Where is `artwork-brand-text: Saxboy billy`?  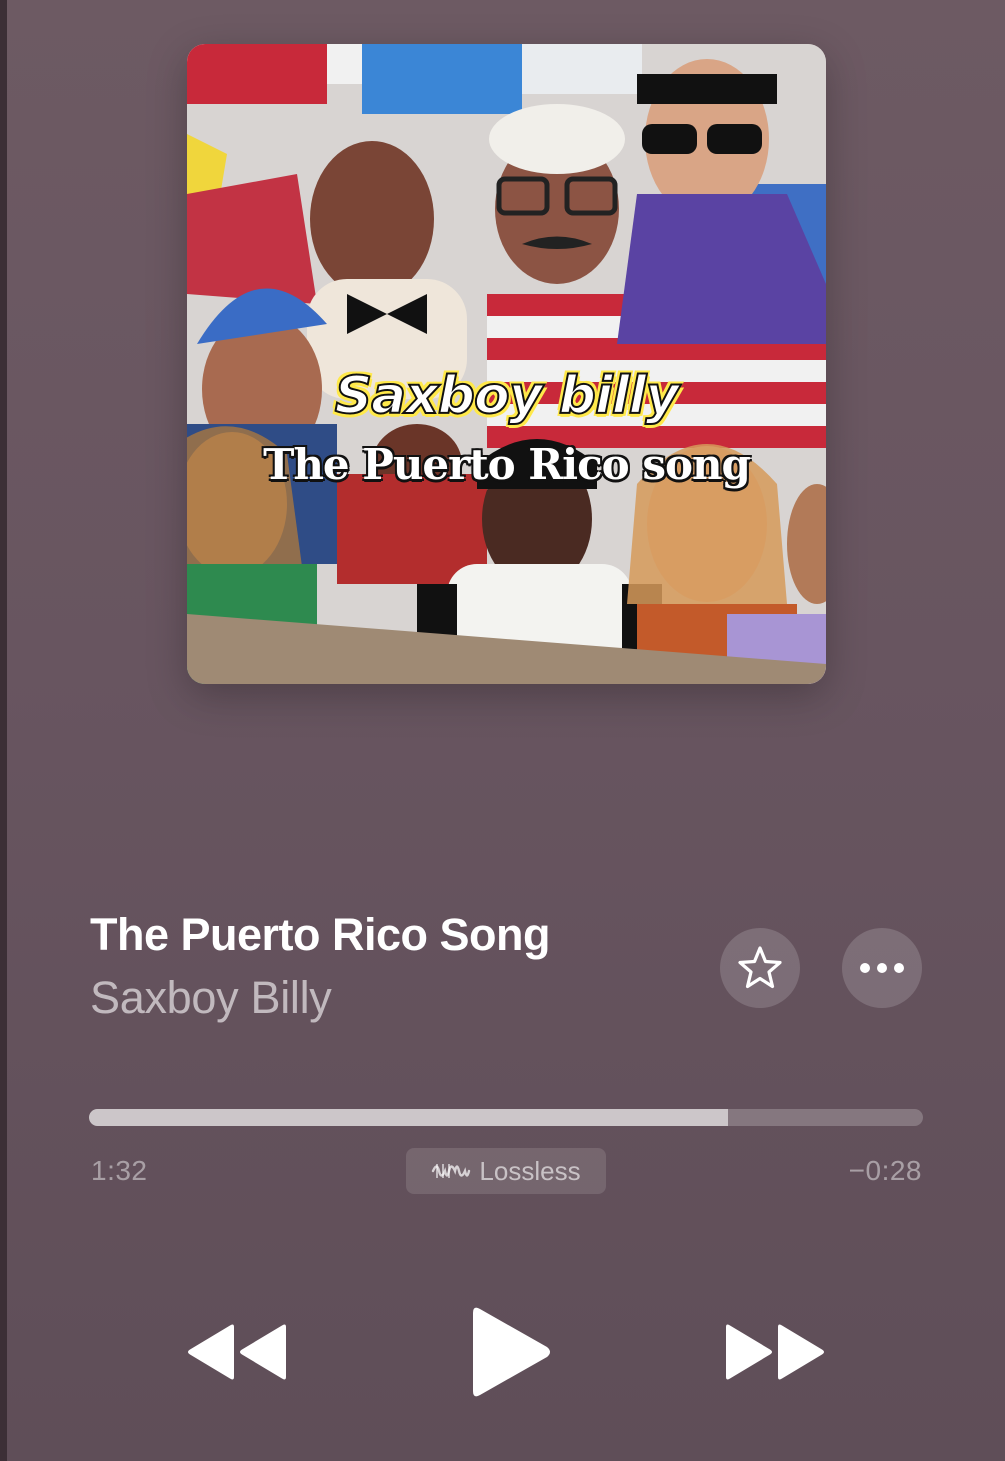
artwork-brand-text: Saxboy billy is located at coordinates (507, 396).